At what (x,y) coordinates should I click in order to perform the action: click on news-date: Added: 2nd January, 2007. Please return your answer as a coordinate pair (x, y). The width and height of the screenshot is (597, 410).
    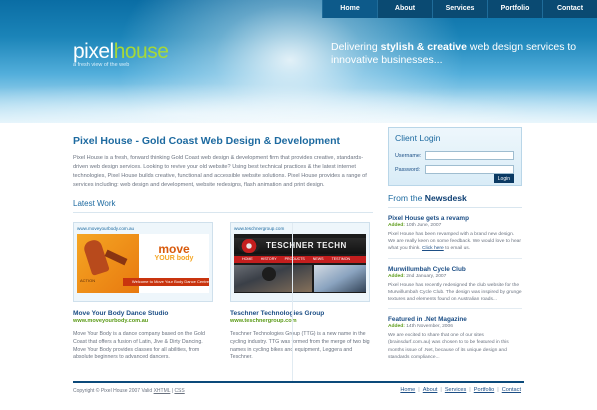
    Looking at the image, I should click on (417, 276).